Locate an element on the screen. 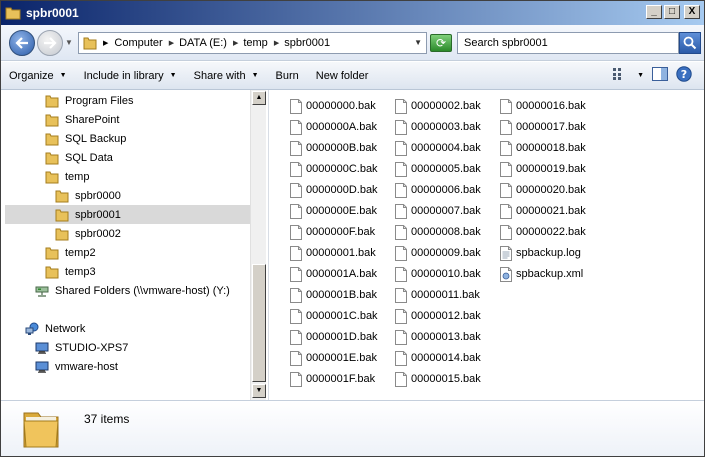 This screenshot has width=705, height=457. recent-pages-chevron-icon: ▼ is located at coordinates (70, 43).